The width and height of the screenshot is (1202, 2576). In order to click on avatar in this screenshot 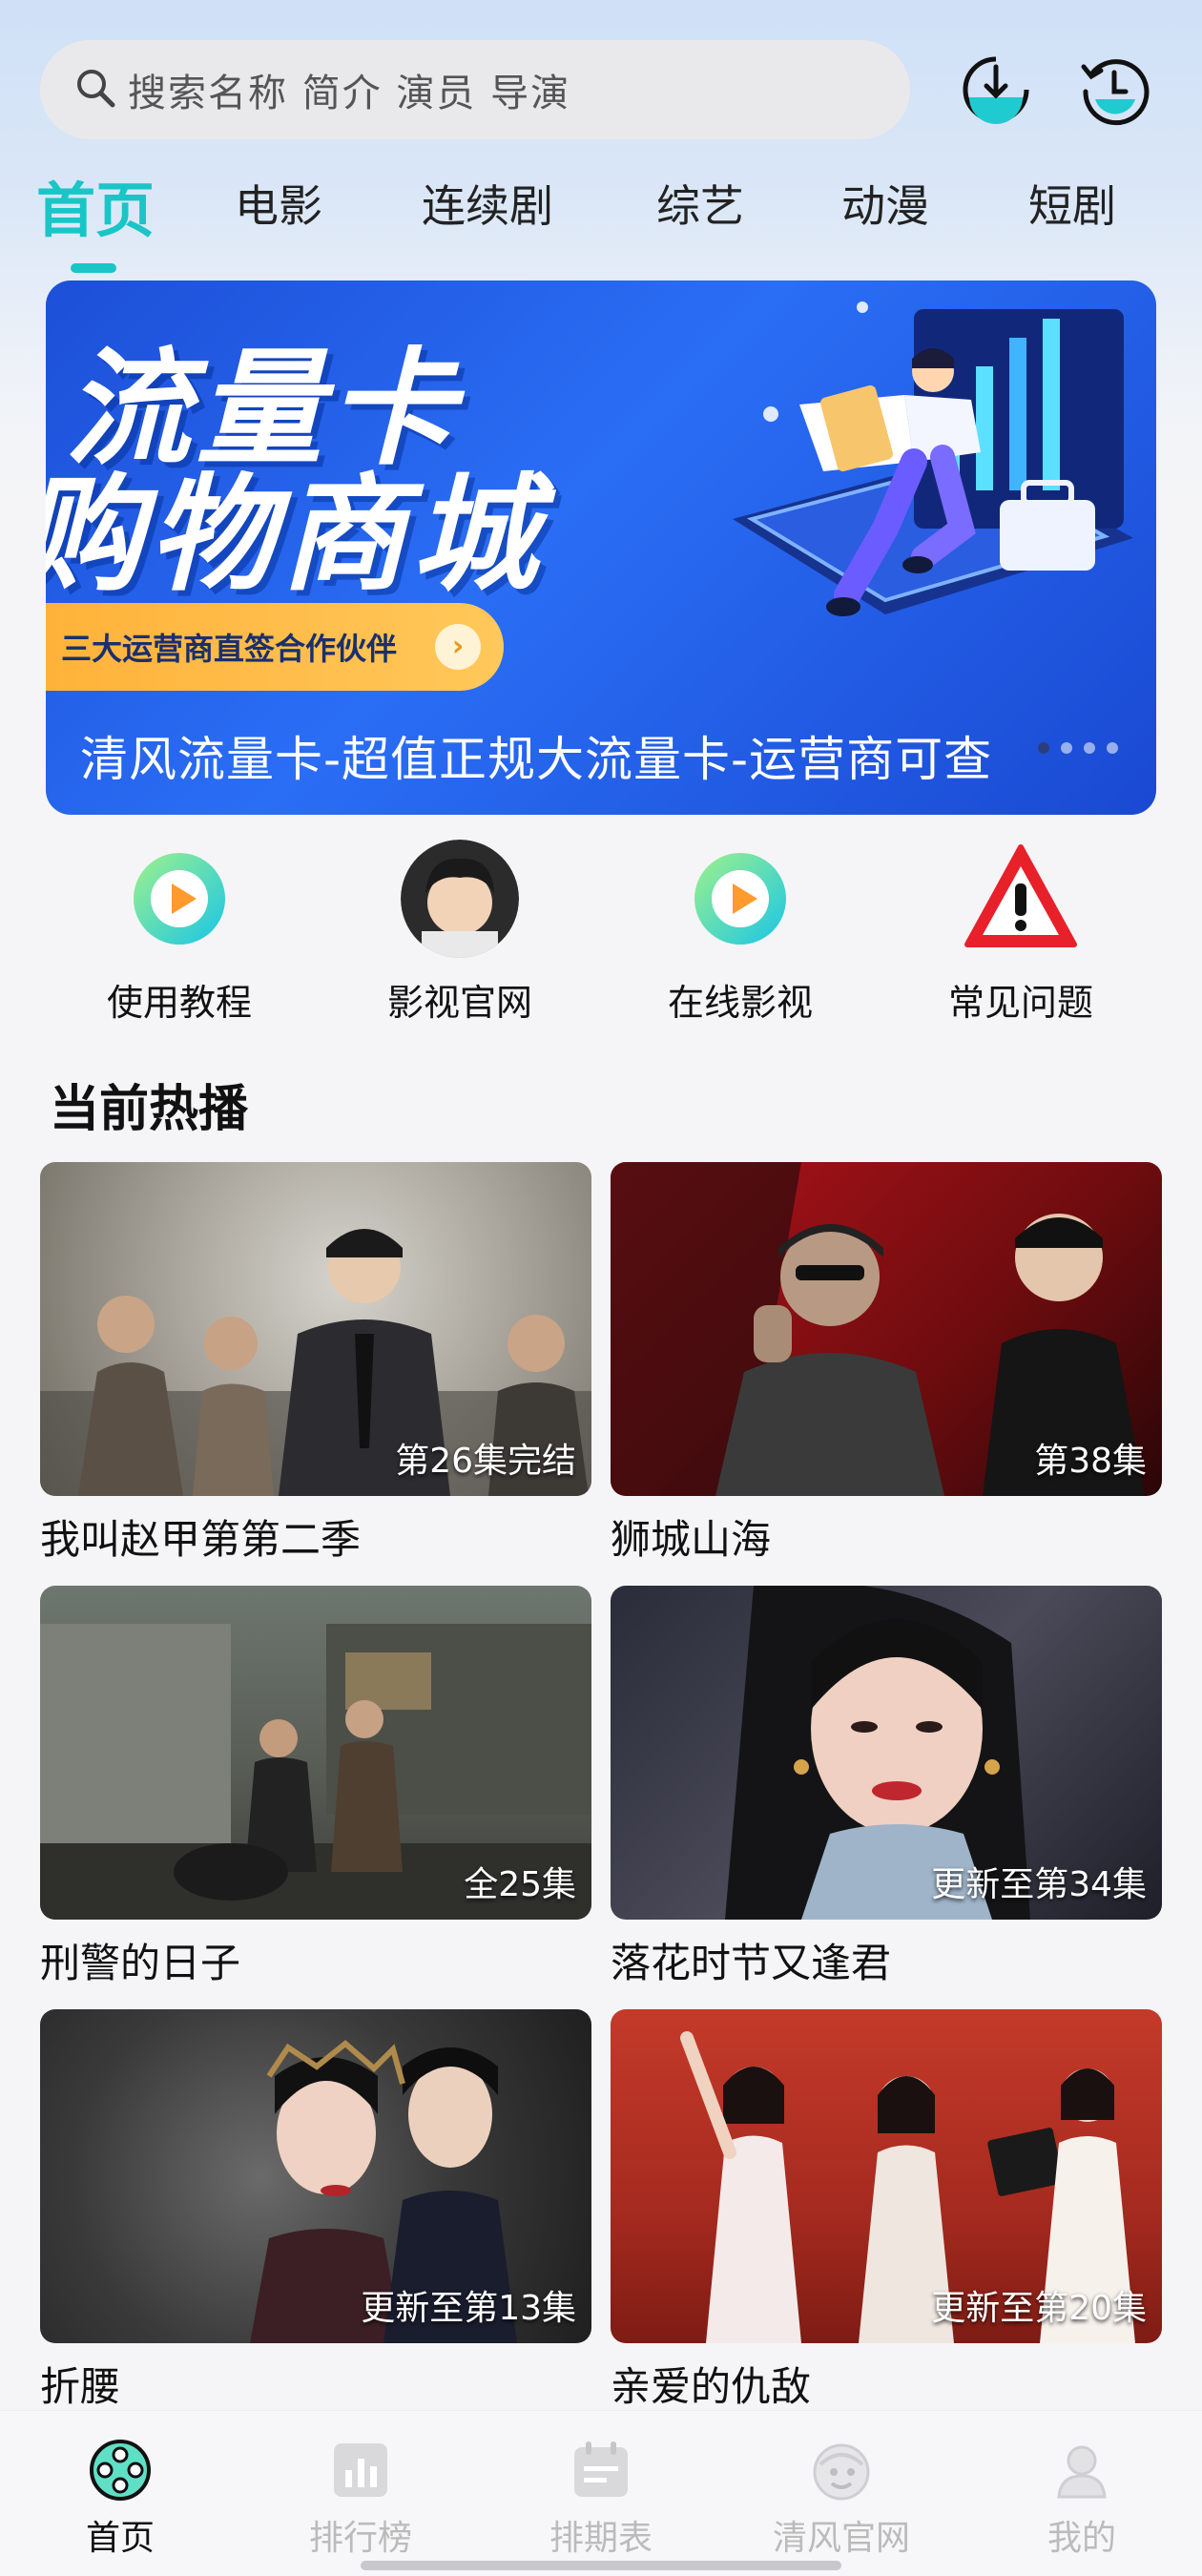, I will do `click(460, 899)`.